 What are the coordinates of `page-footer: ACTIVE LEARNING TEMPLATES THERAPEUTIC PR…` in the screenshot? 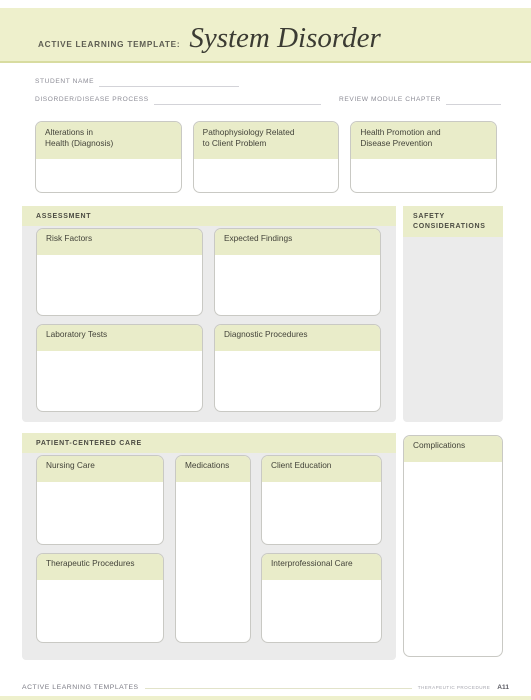 It's located at (265, 687).